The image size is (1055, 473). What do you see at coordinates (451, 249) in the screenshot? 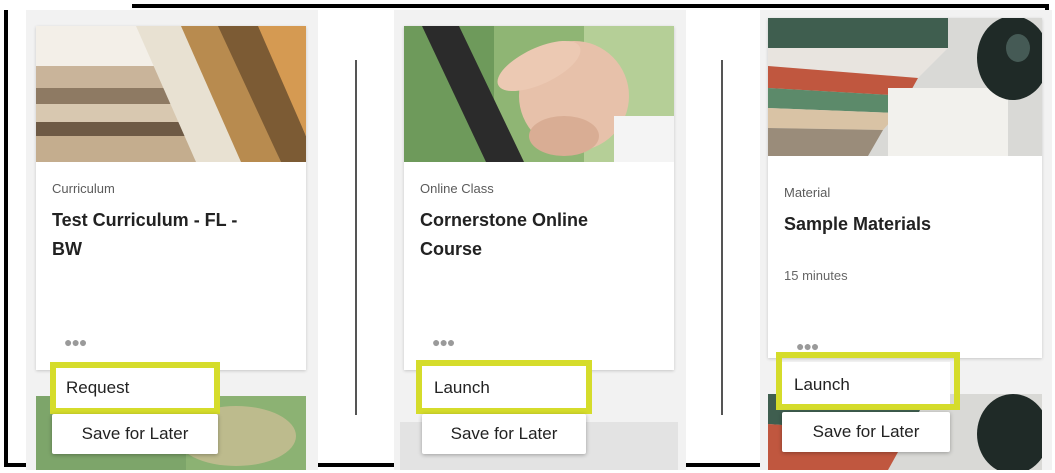
I see `card-title-line-2: Course` at bounding box center [451, 249].